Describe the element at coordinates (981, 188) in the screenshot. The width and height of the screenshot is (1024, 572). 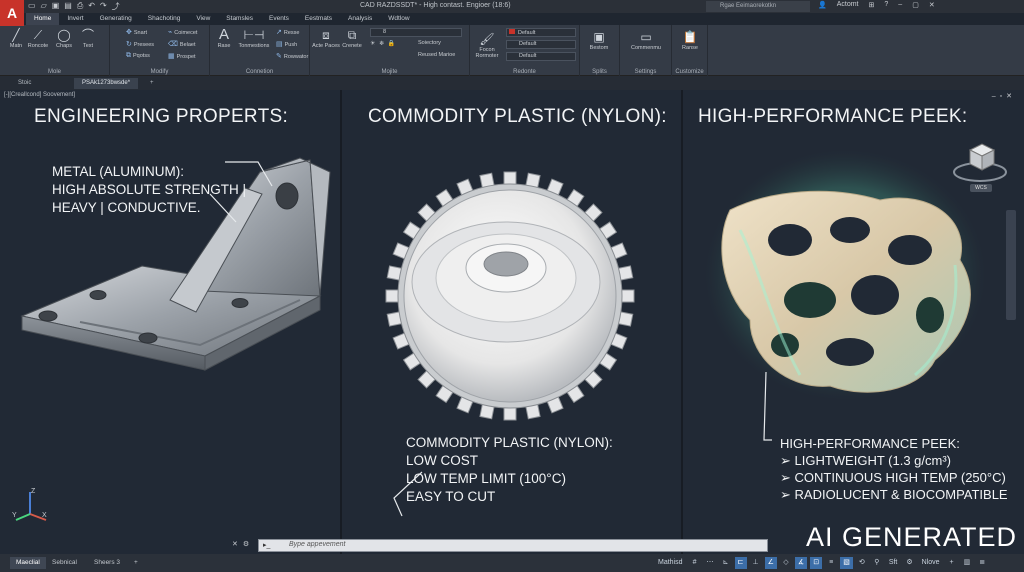
I see `wcs-menu-button: WCS` at that location.